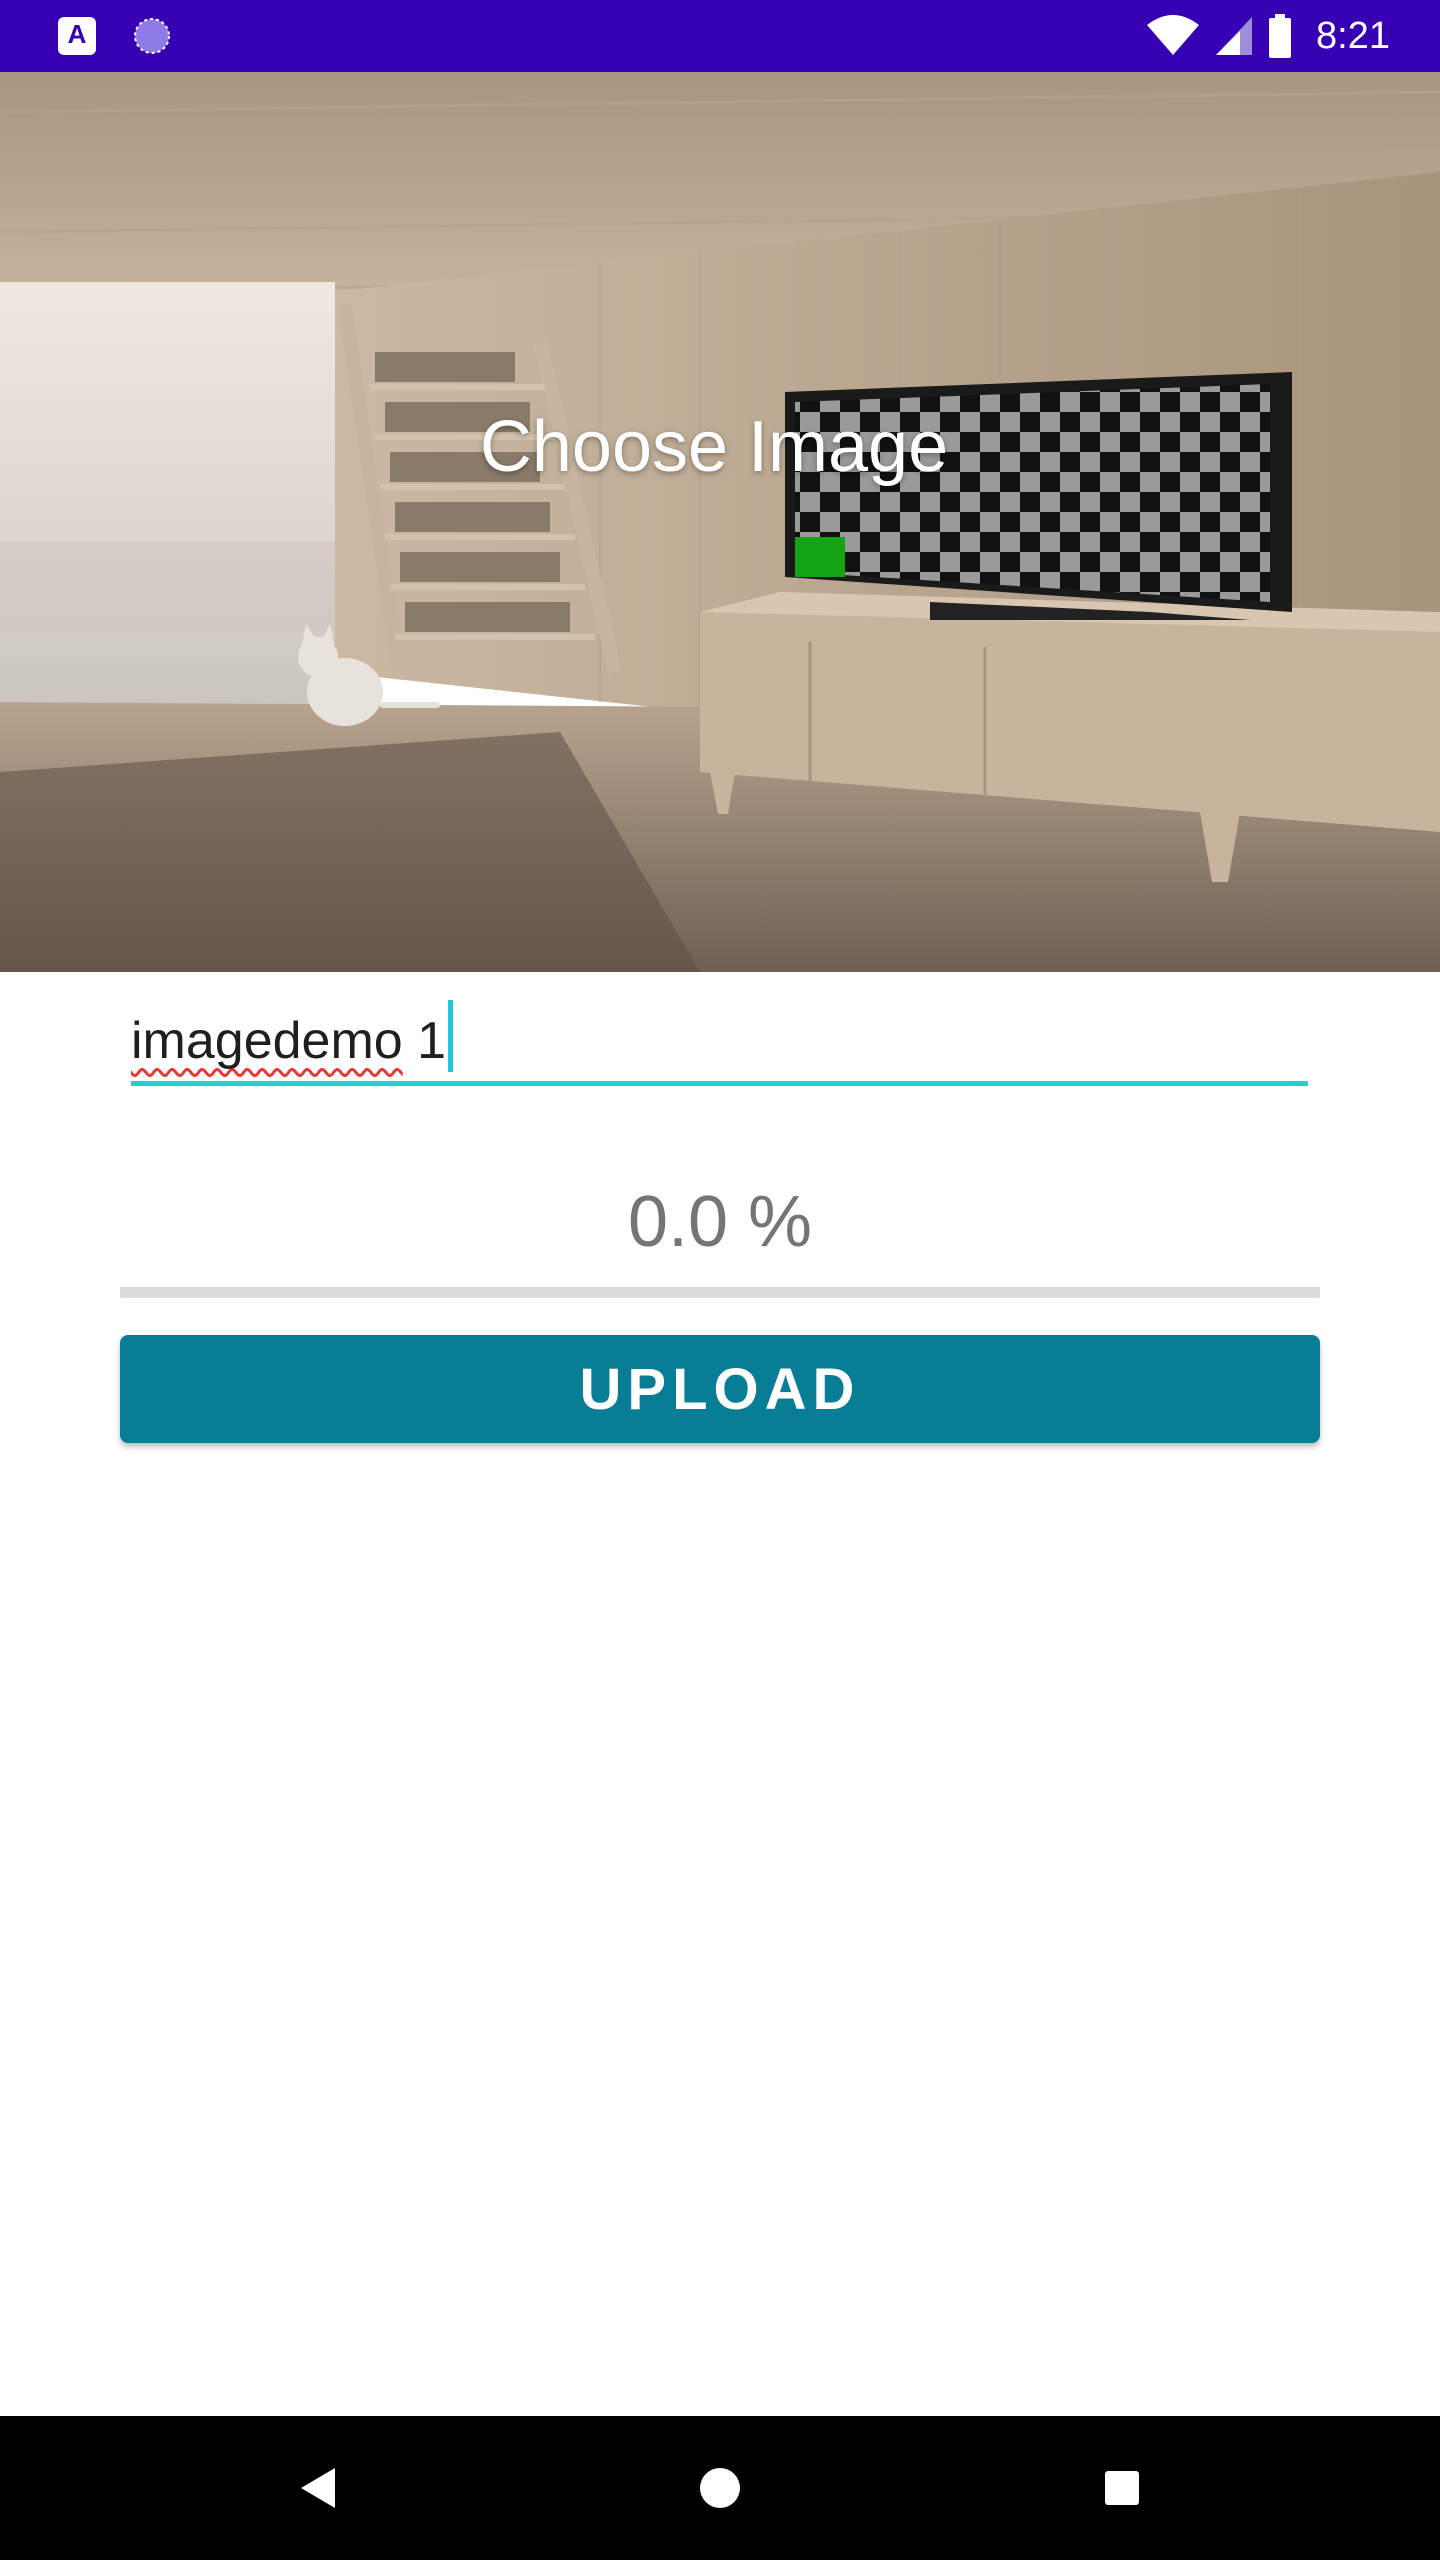 This screenshot has height=2560, width=1440. What do you see at coordinates (720, 1292) in the screenshot?
I see `upload-progress-bar` at bounding box center [720, 1292].